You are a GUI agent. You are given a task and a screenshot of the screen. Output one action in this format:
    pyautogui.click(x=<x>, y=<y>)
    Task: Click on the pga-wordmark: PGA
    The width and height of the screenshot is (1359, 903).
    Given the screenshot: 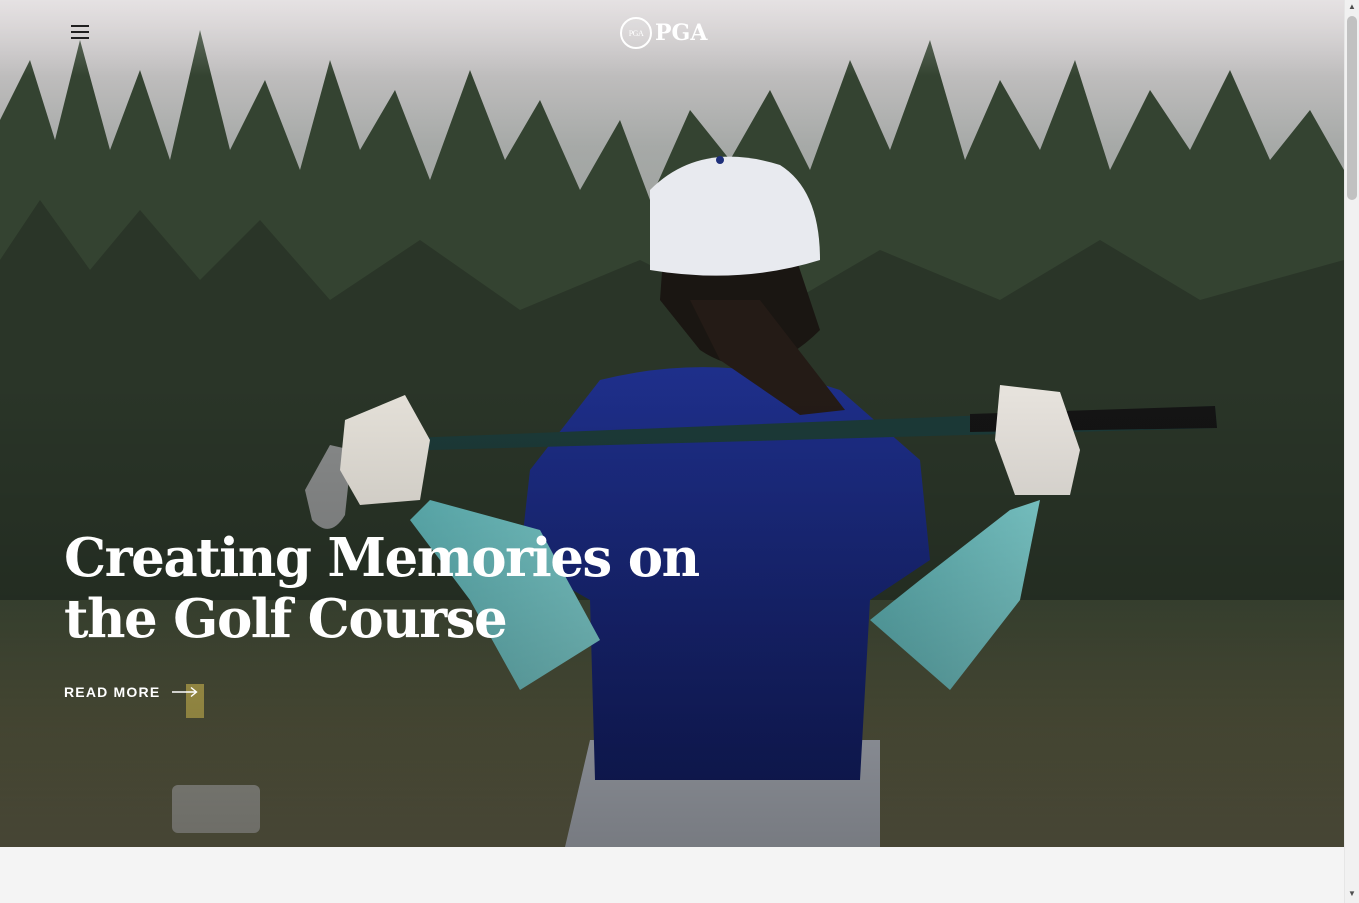 What is the action you would take?
    pyautogui.click(x=681, y=33)
    